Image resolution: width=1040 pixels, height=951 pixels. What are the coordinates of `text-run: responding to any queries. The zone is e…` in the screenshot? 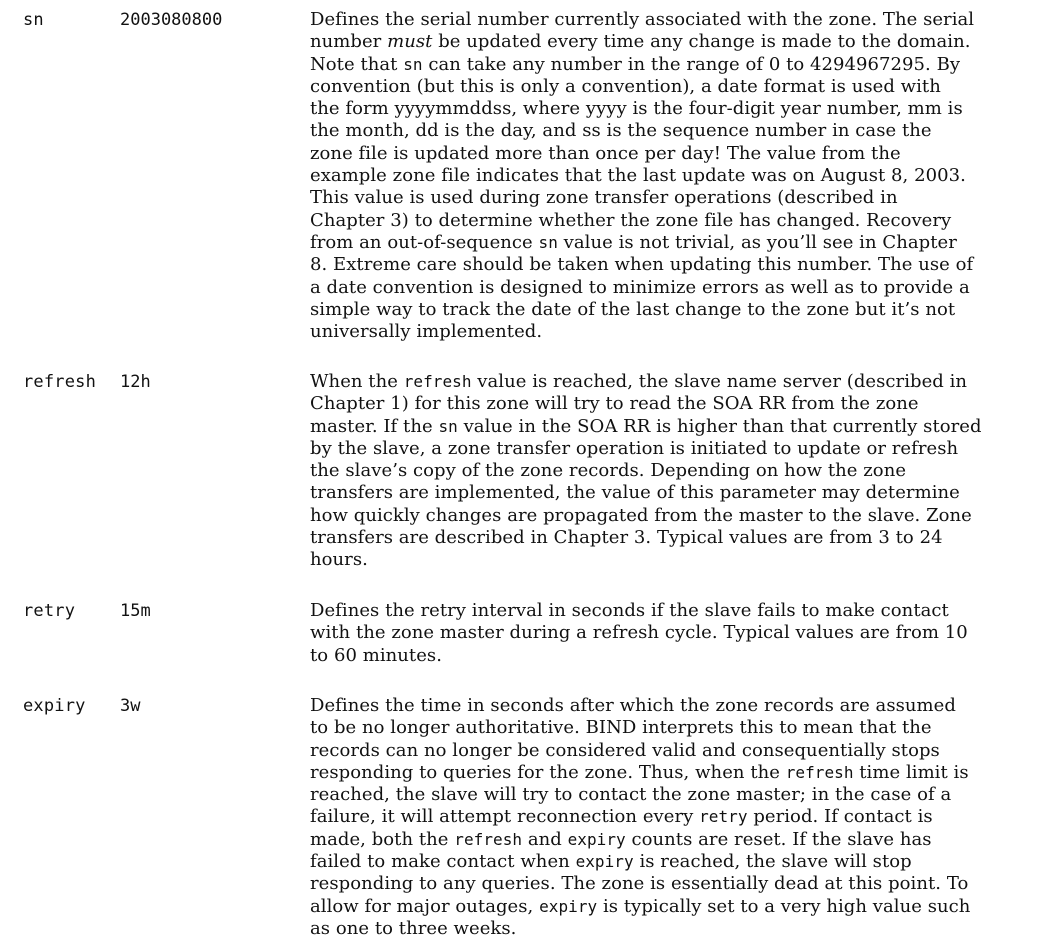 It's located at (639, 884).